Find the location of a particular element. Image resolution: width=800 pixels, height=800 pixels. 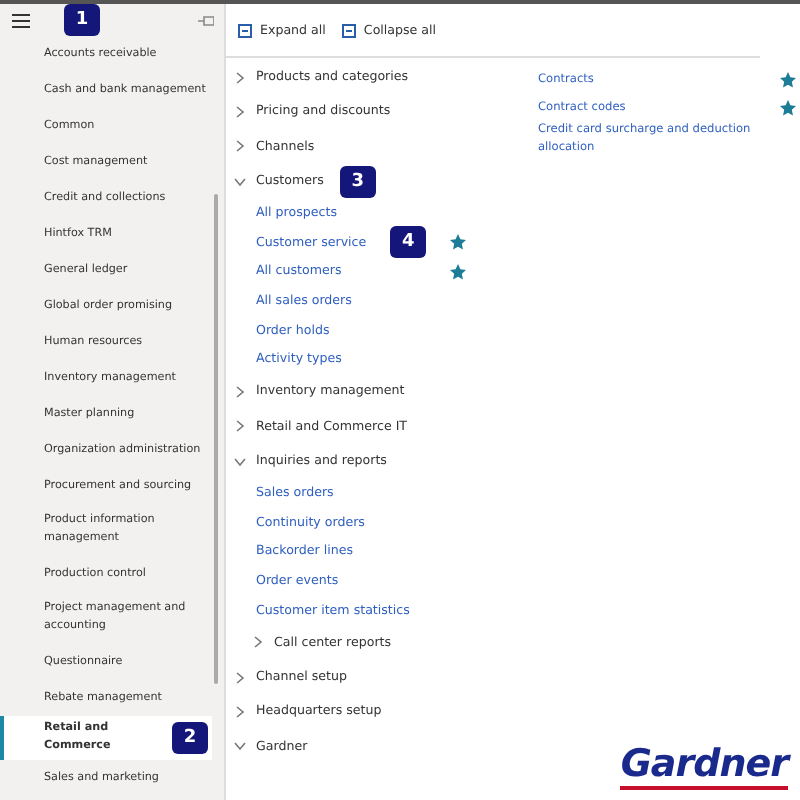

callout-badge: 1 is located at coordinates (82, 20).